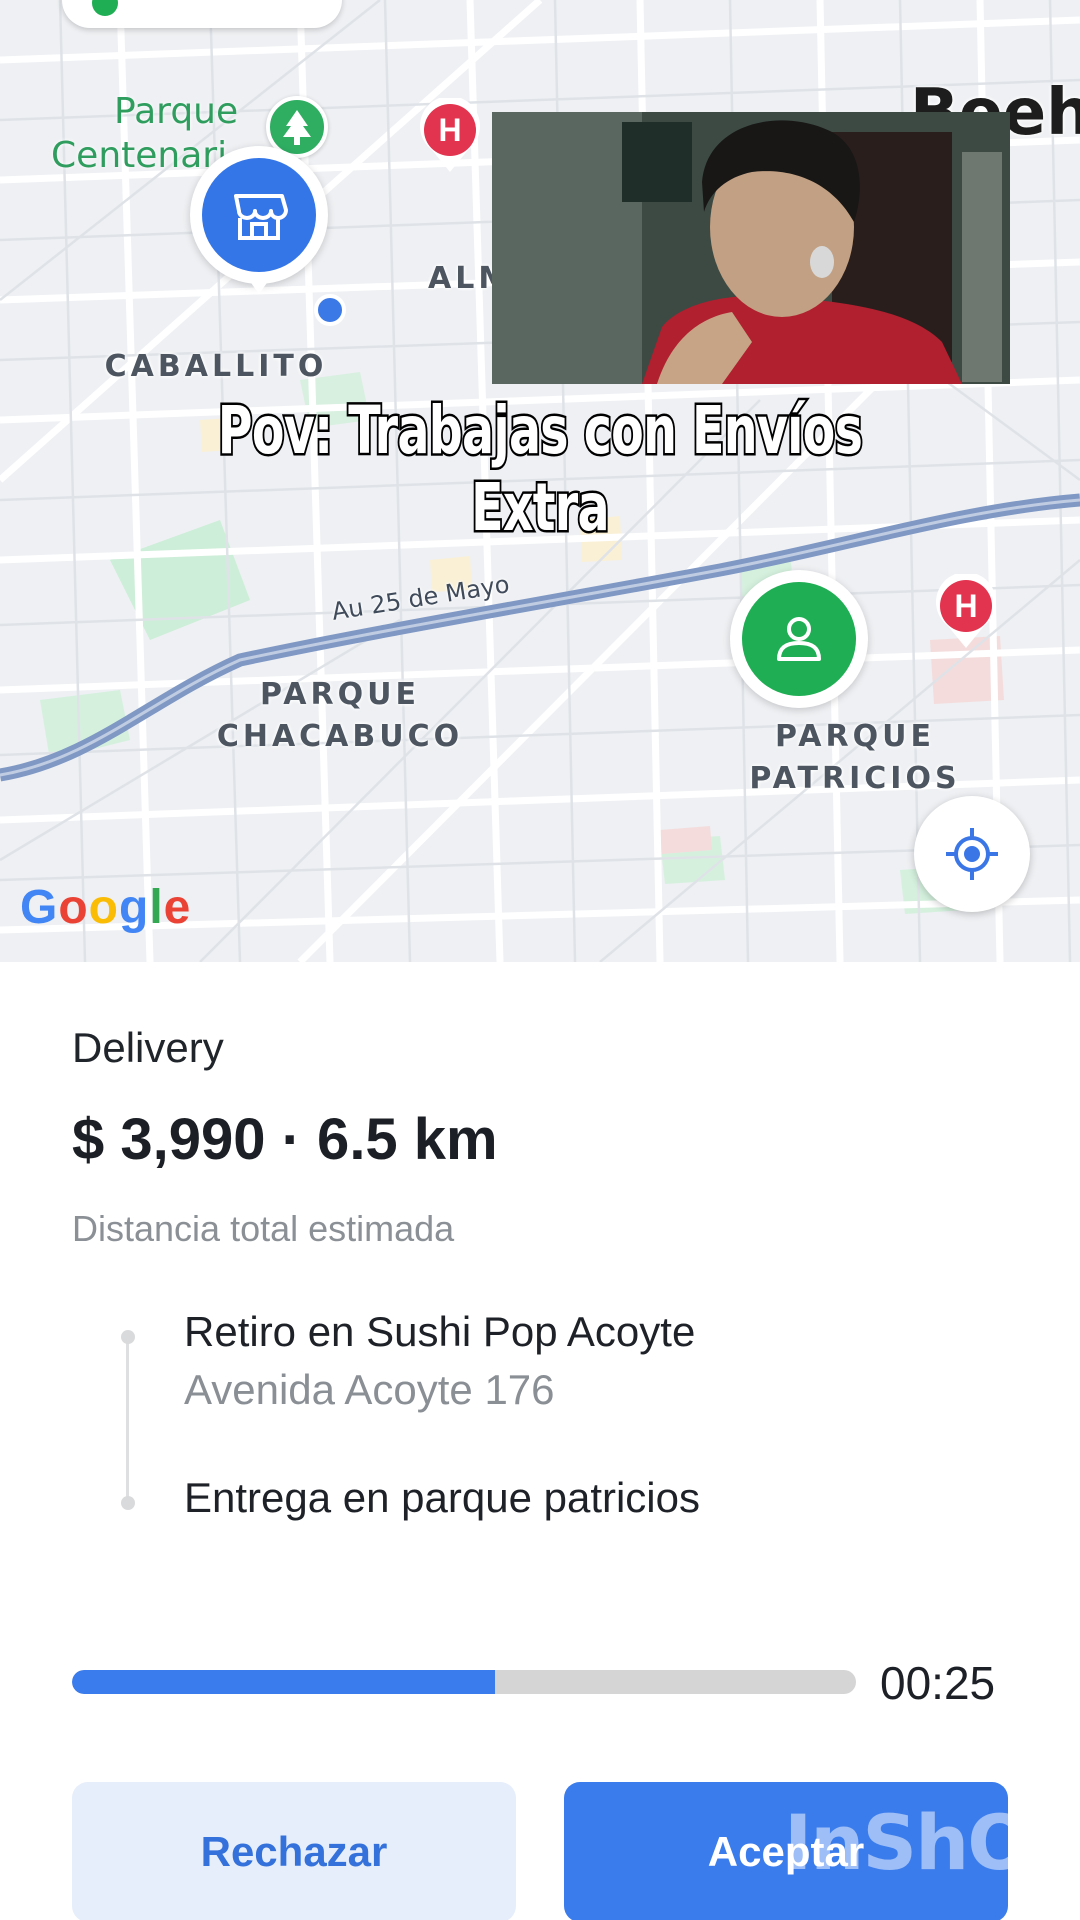 This screenshot has width=1080, height=1920. I want to click on area-label-line: CHACABUCO, so click(340, 736).